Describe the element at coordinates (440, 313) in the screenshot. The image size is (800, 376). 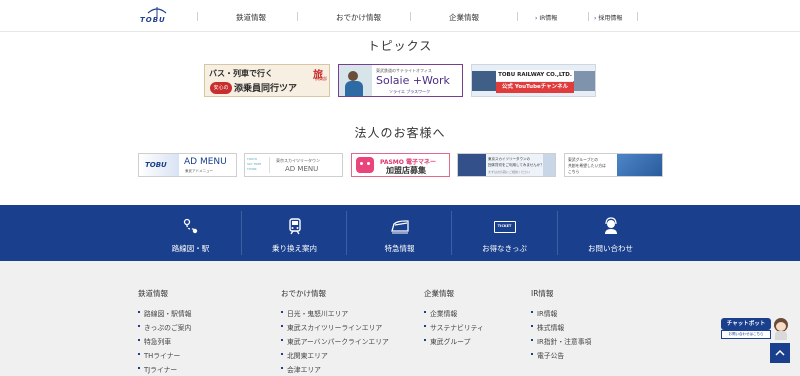
I see `footer-link: 企業情報` at that location.